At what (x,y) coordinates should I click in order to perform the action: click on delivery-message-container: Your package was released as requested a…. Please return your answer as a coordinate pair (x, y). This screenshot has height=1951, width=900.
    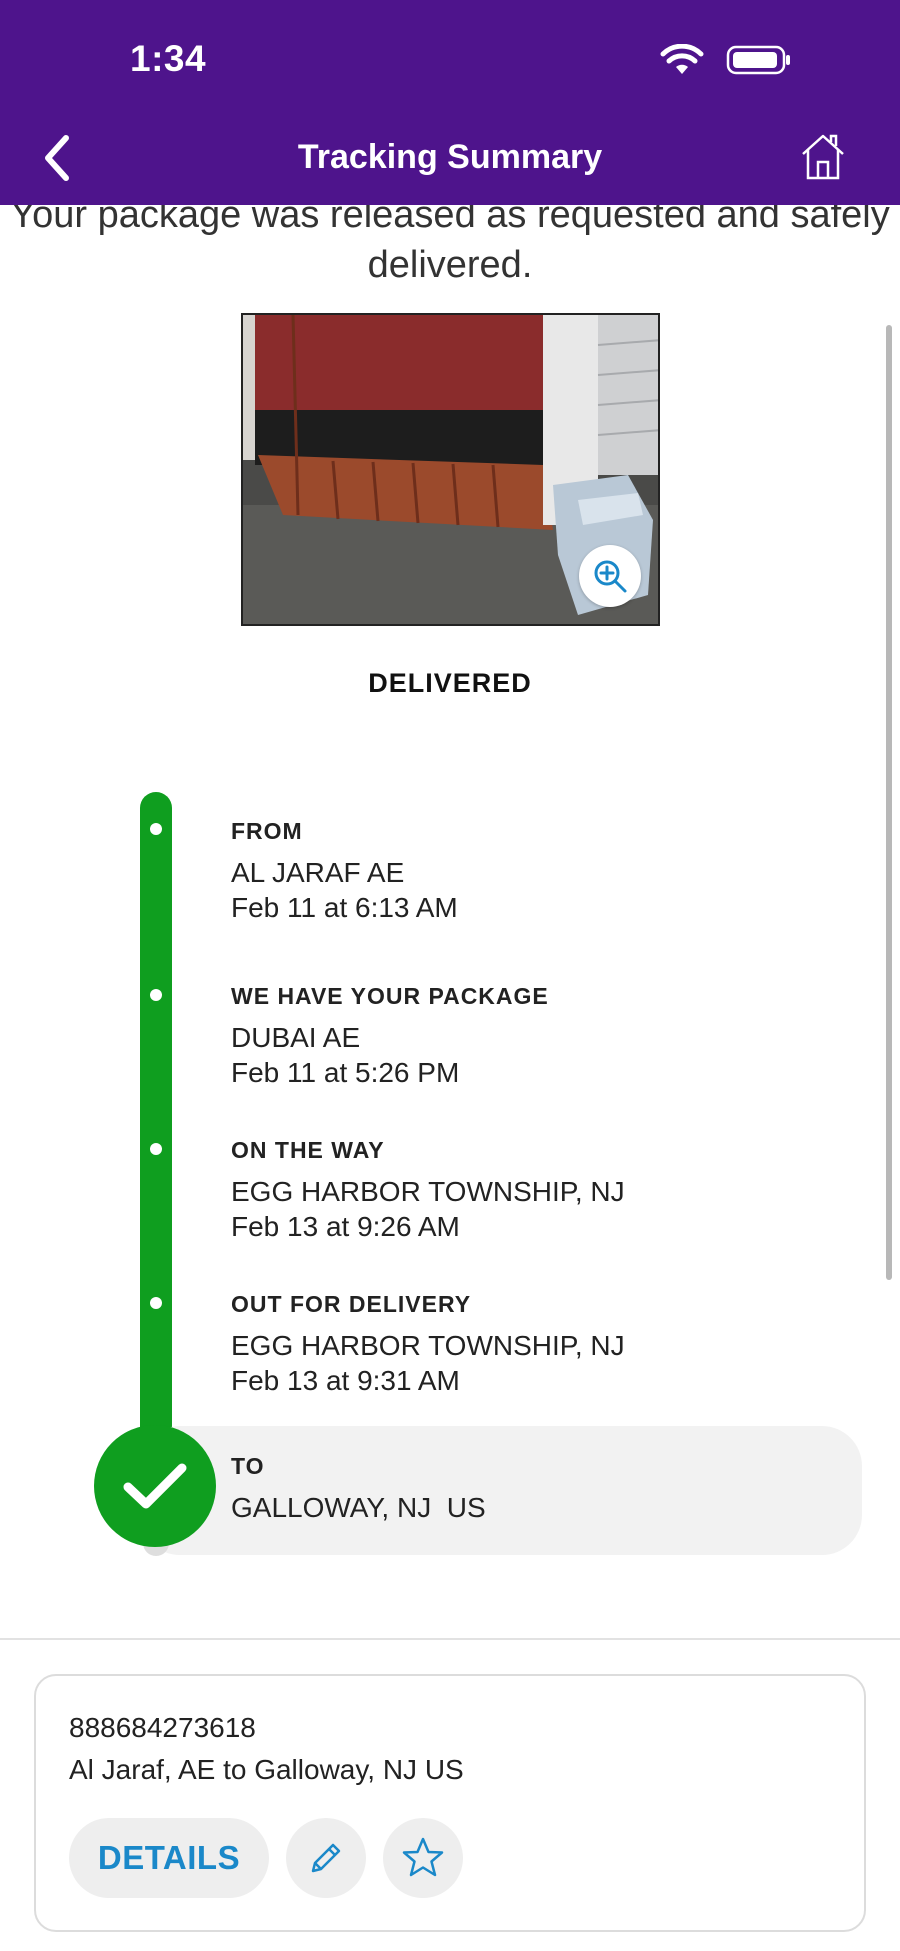
    Looking at the image, I should click on (450, 245).